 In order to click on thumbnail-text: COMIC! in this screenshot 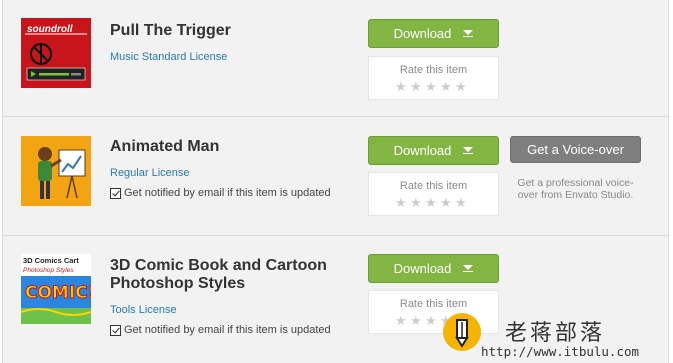, I will do `click(58, 293)`.